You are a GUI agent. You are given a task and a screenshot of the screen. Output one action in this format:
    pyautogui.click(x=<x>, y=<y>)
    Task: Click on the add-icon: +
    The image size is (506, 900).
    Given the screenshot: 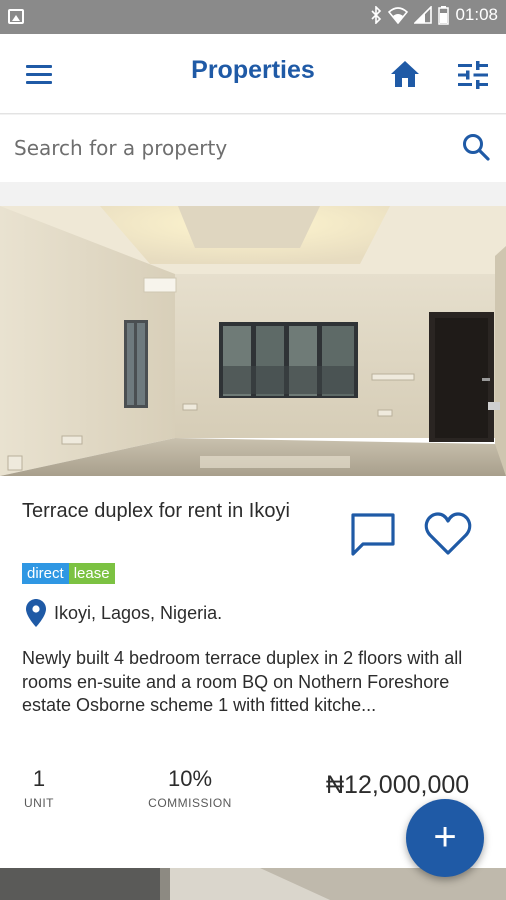 What is the action you would take?
    pyautogui.click(x=445, y=837)
    